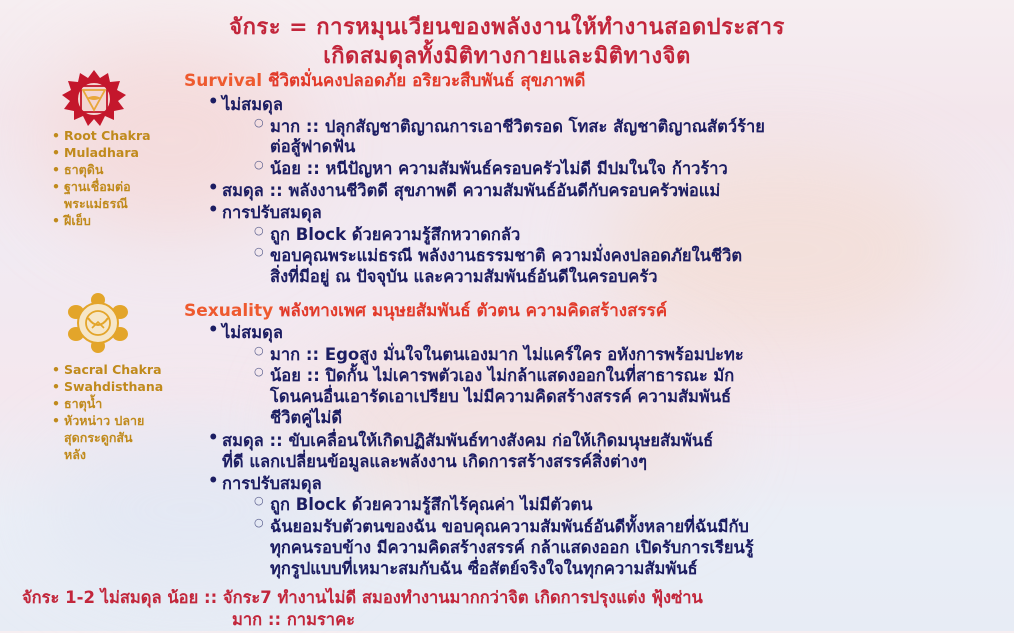 The height and width of the screenshot is (633, 1014). I want to click on side-item-continuation: หลัง, so click(75, 454).